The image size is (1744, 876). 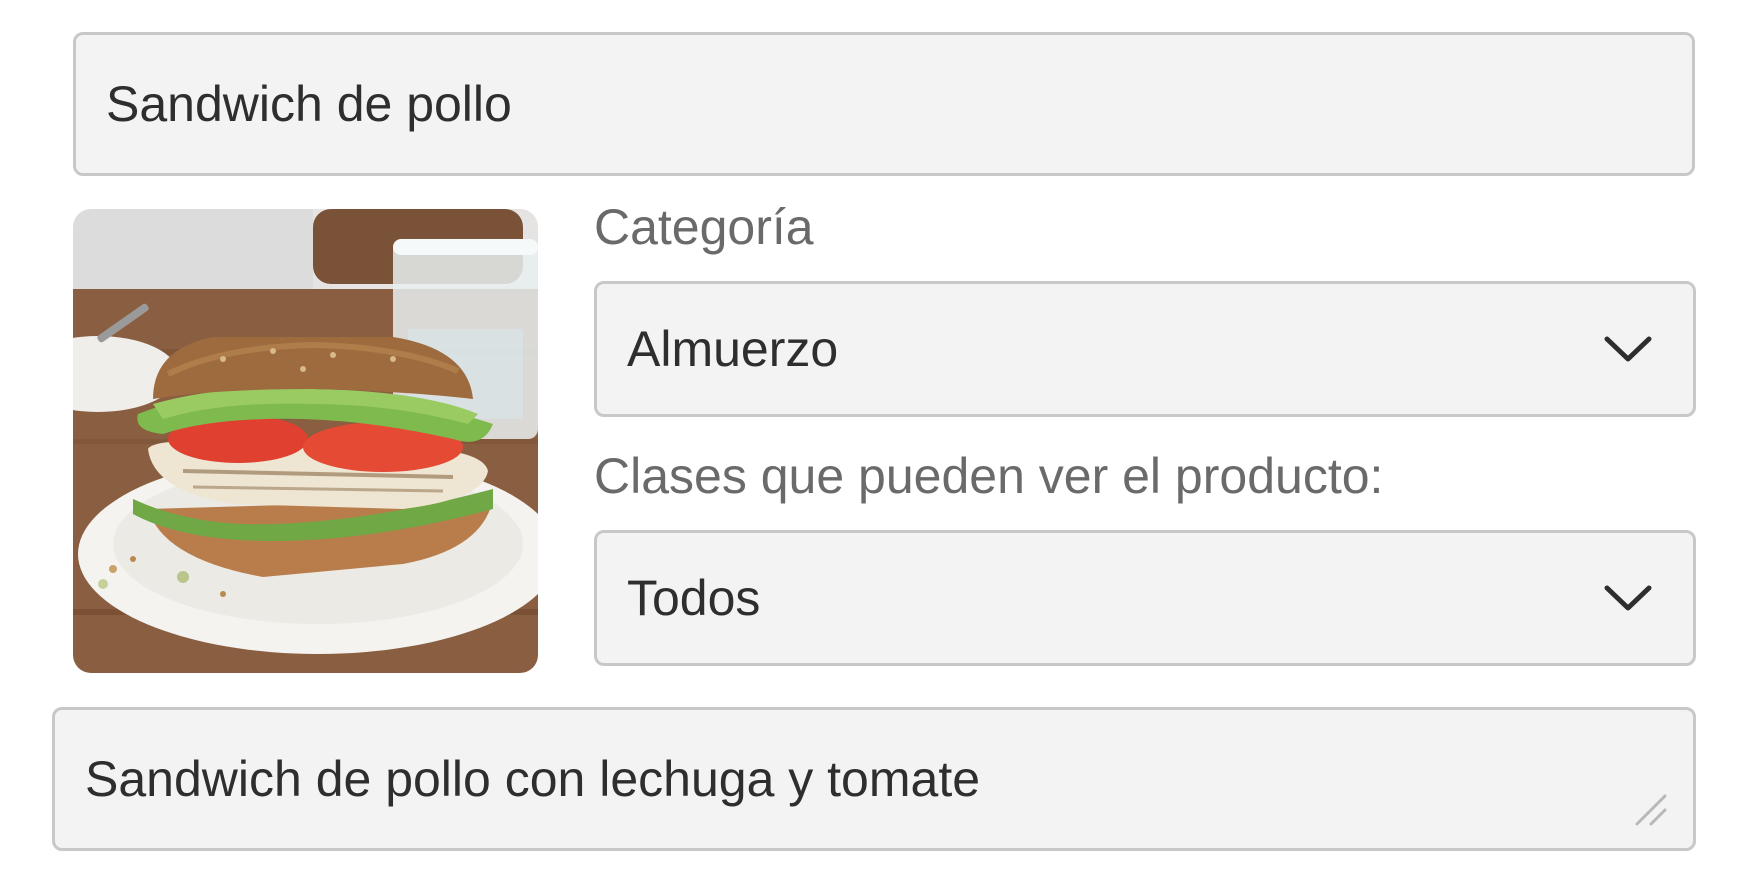 I want to click on category-label: Categoría, so click(x=704, y=227).